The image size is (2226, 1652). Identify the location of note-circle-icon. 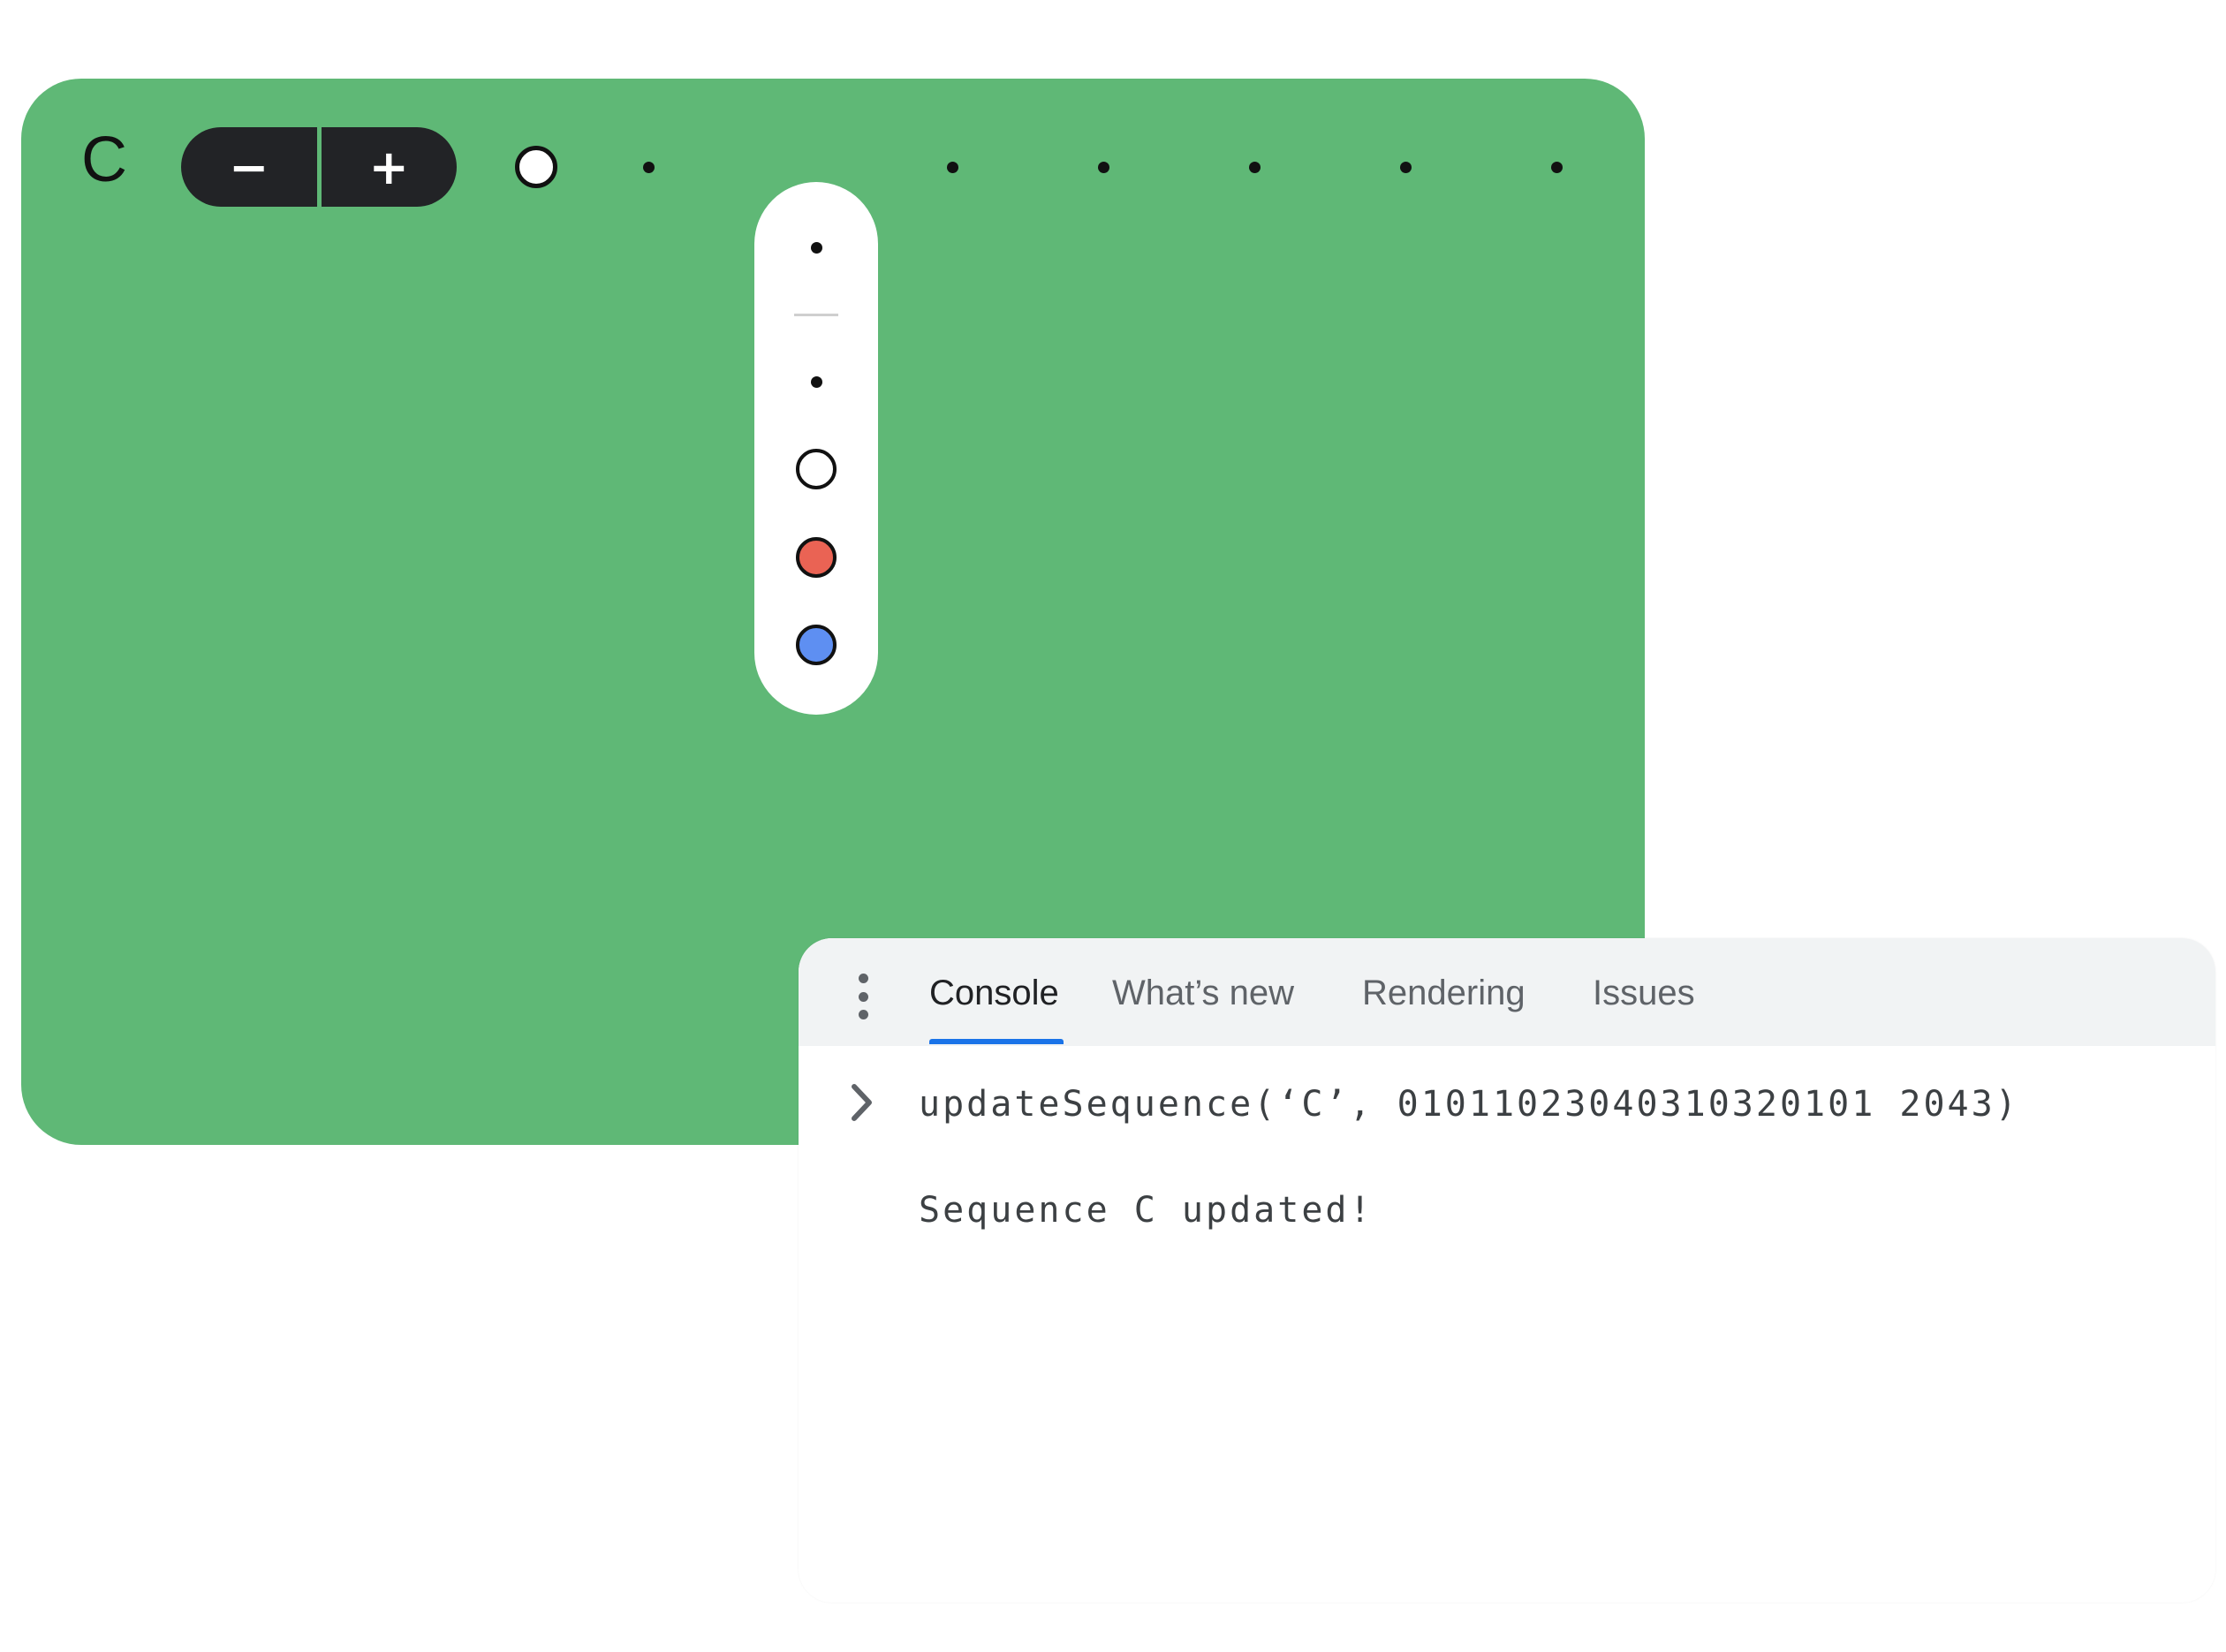
(536, 167).